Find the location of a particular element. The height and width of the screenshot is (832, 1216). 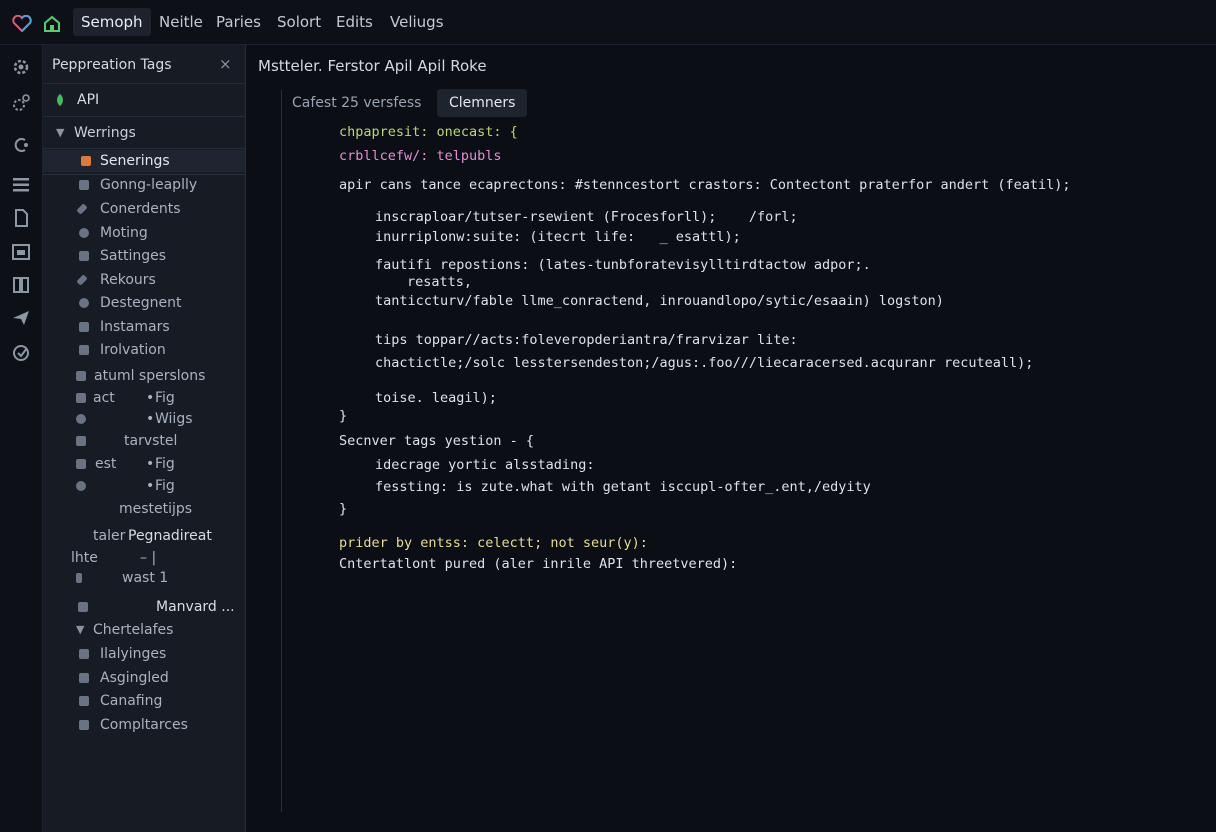

sidebar-item-lhte: lhte – | is located at coordinates (144, 558).